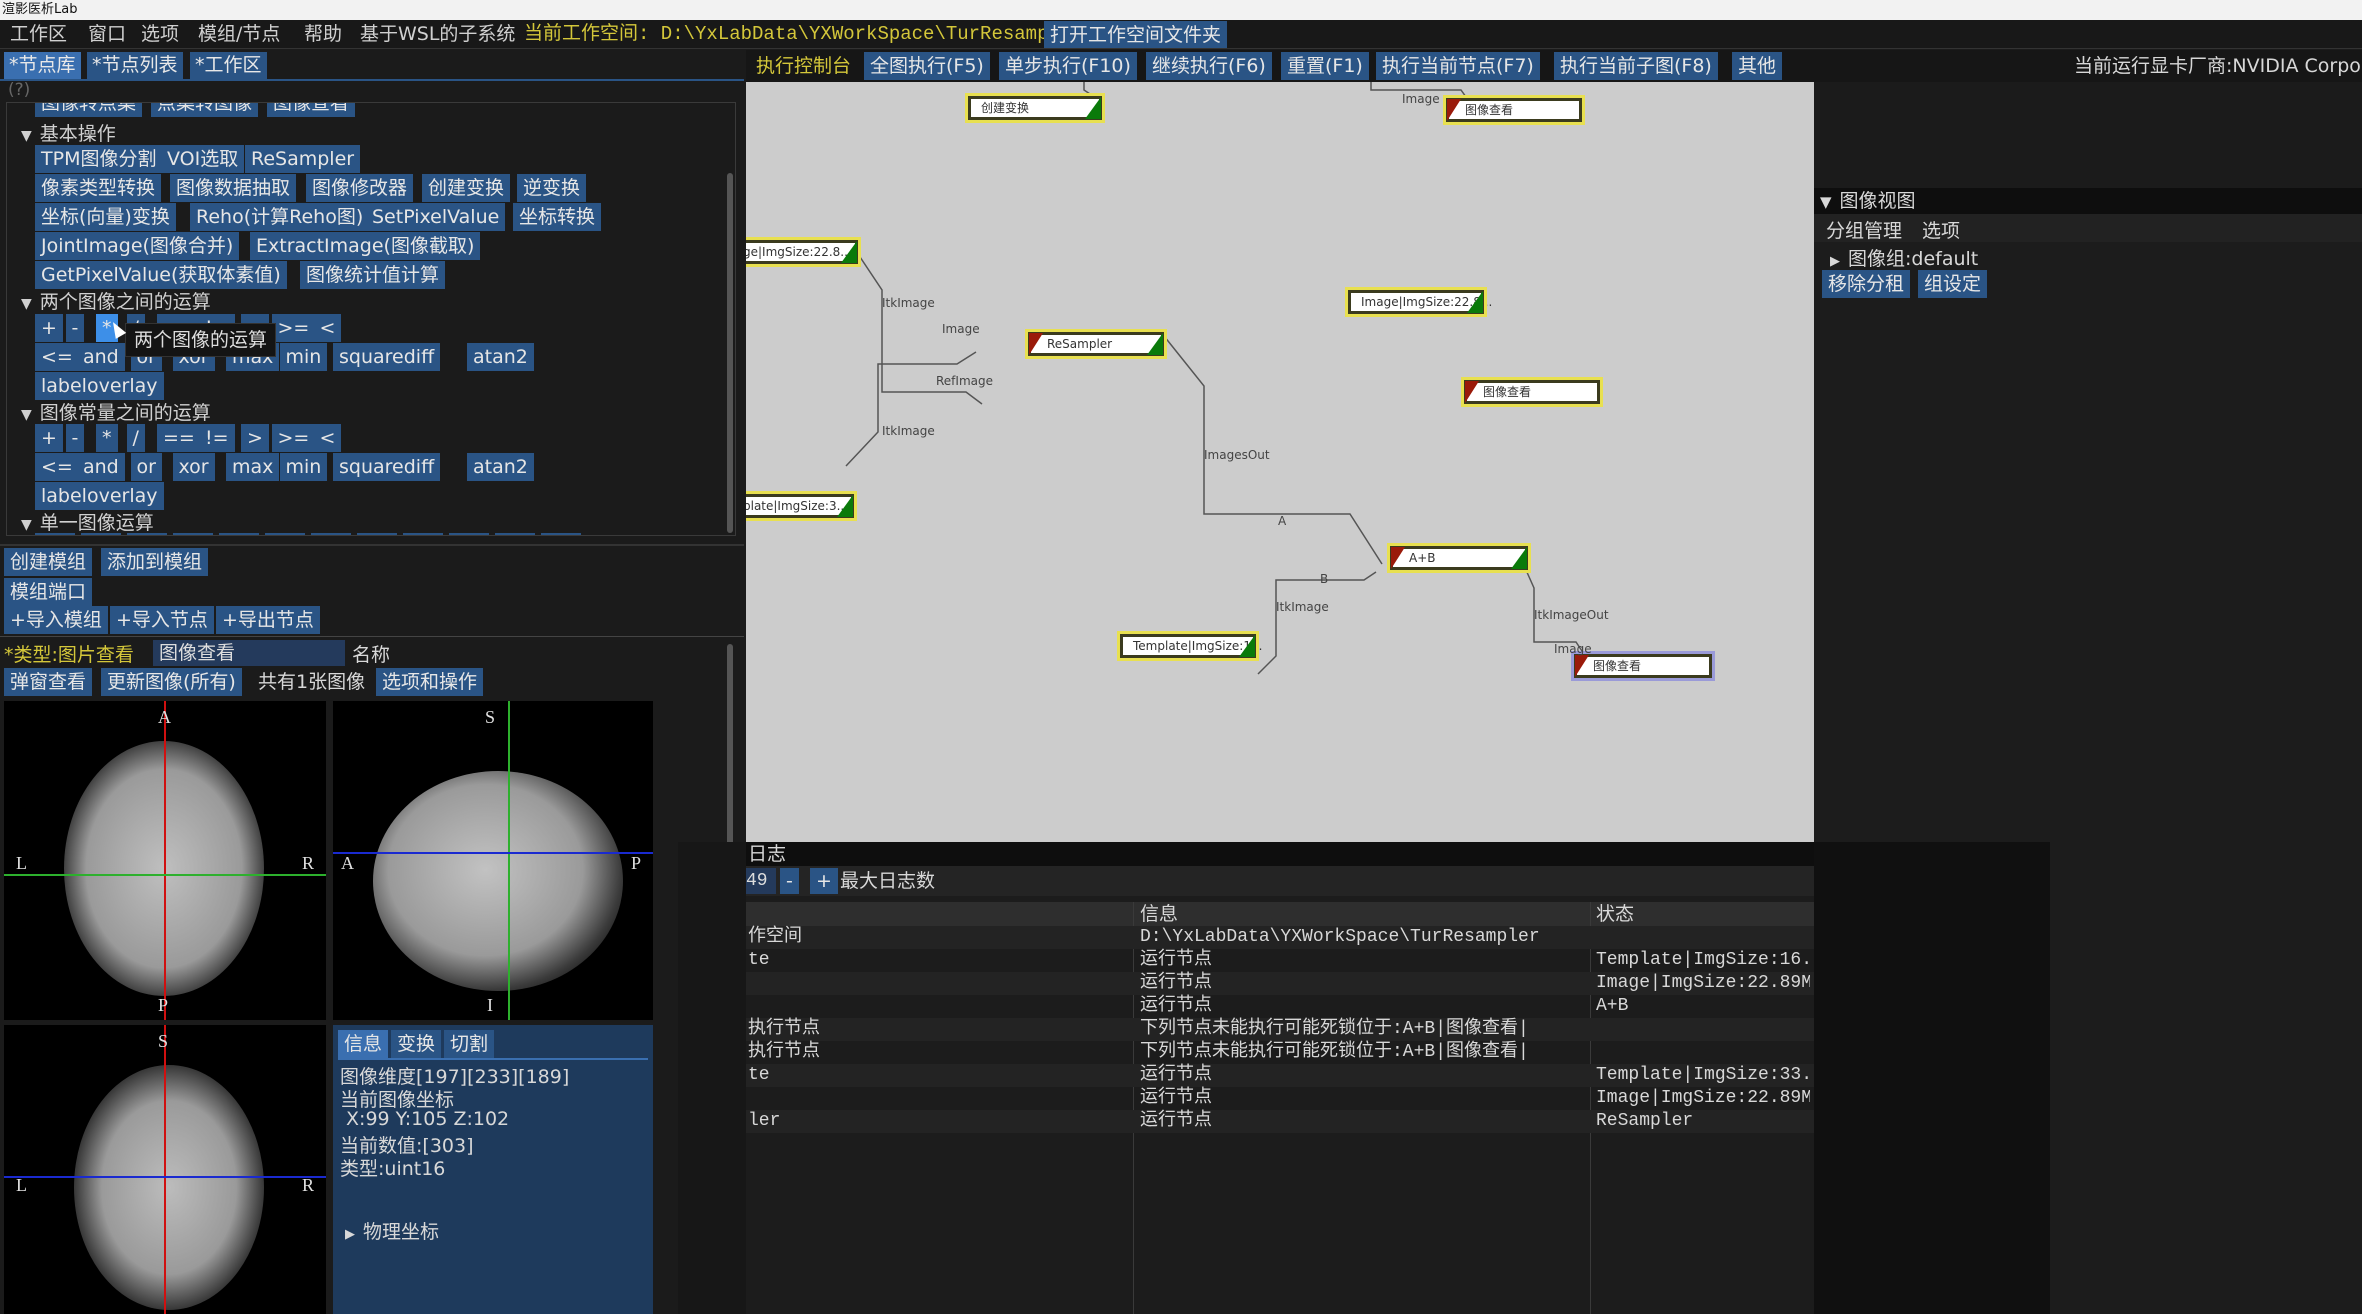  Describe the element at coordinates (365, 246) in the screenshot. I see `node-btn-extract-image: ExtractImage(图像截取)` at that location.